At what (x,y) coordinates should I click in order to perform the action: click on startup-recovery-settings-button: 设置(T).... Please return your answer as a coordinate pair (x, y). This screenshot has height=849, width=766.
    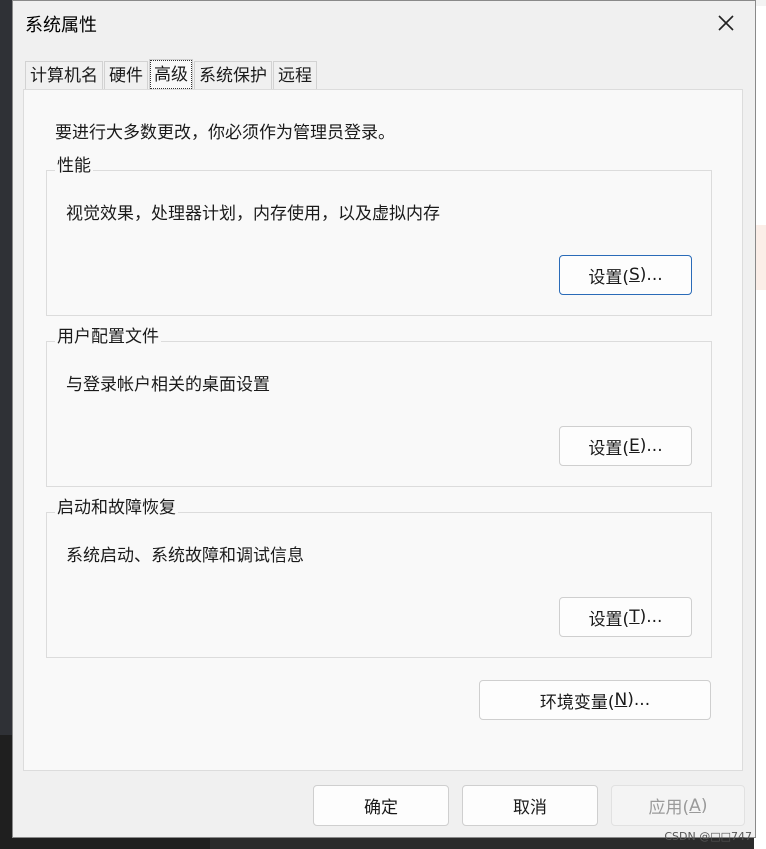
    Looking at the image, I should click on (625, 617).